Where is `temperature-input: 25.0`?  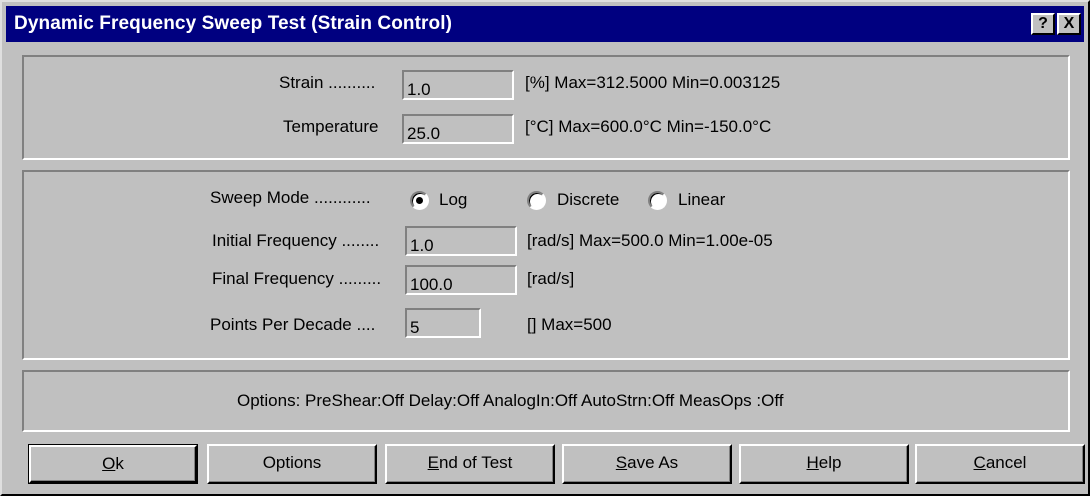
temperature-input: 25.0 is located at coordinates (458, 129).